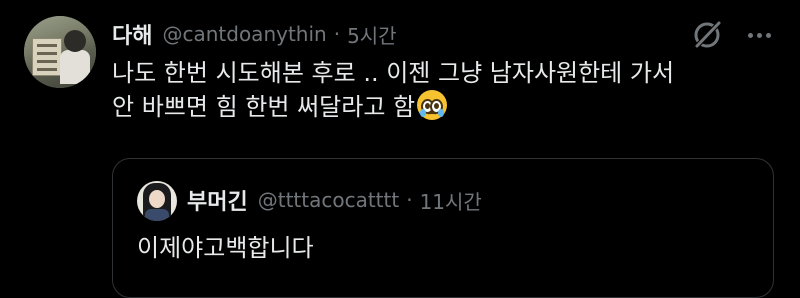  I want to click on tweet-text-line-2-row: 안 바쁘면 힘 한번 써달라고 함, so click(447, 107).